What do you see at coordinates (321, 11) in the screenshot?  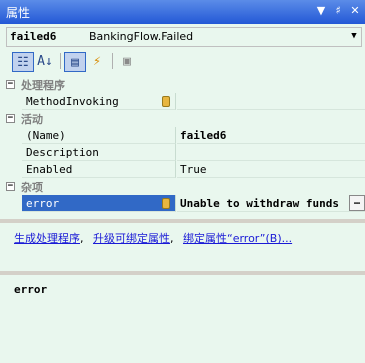 I see `window-position-dropdown-icon: ▼` at bounding box center [321, 11].